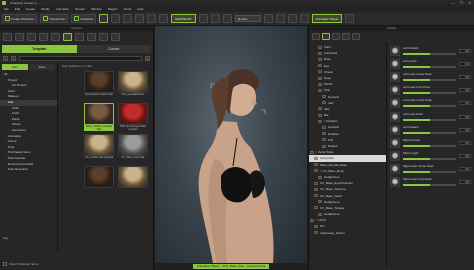 This screenshot has height=270, width=474. I want to click on menu-item-edit: Edit, so click(17, 9).